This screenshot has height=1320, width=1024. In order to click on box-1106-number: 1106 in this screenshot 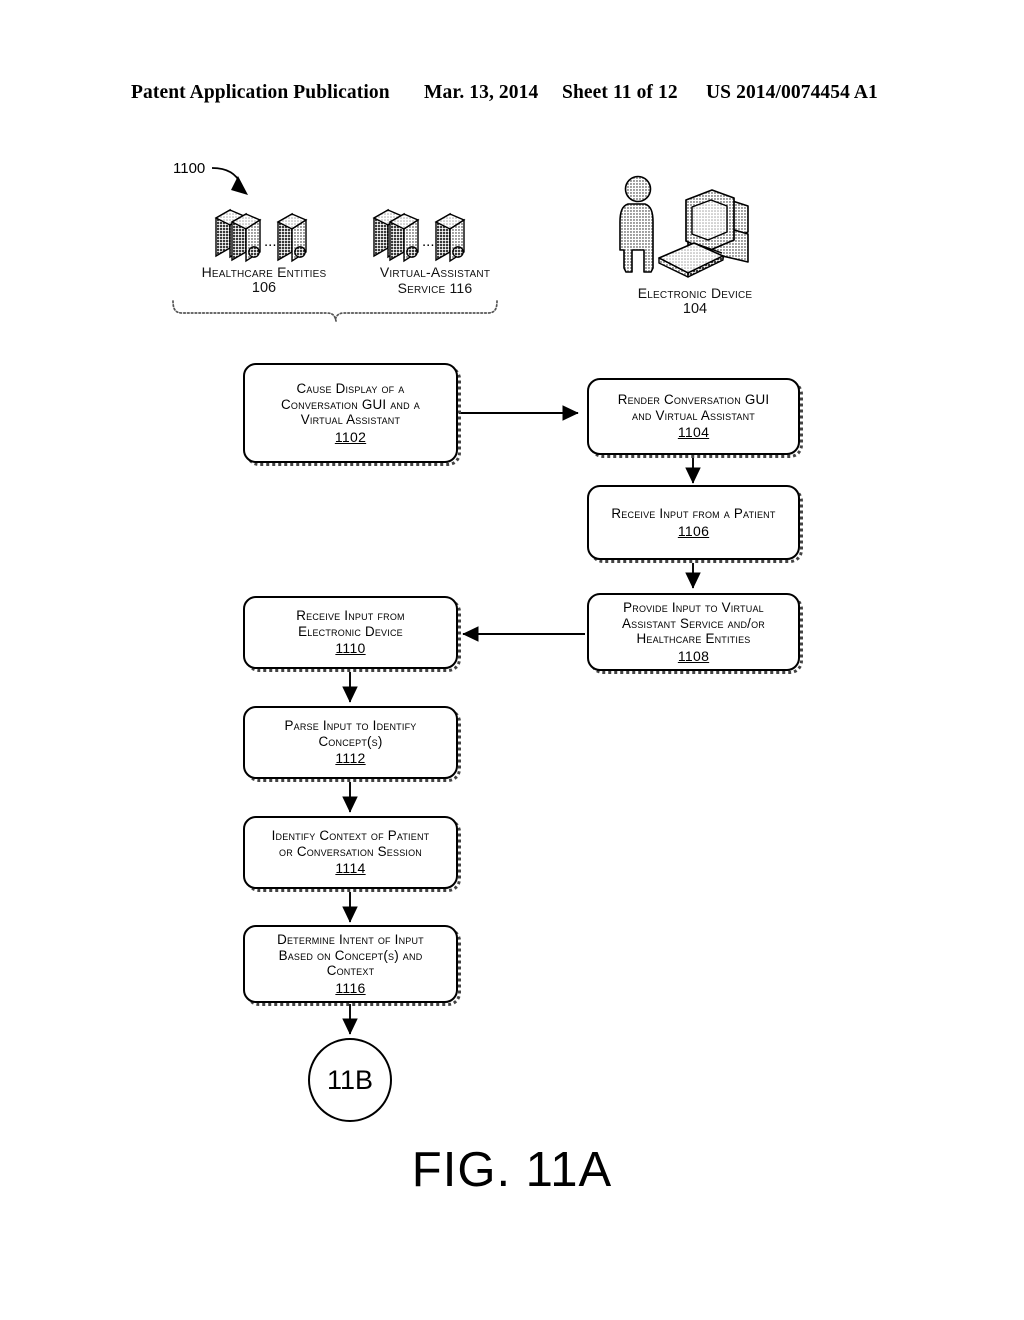, I will do `click(693, 530)`.